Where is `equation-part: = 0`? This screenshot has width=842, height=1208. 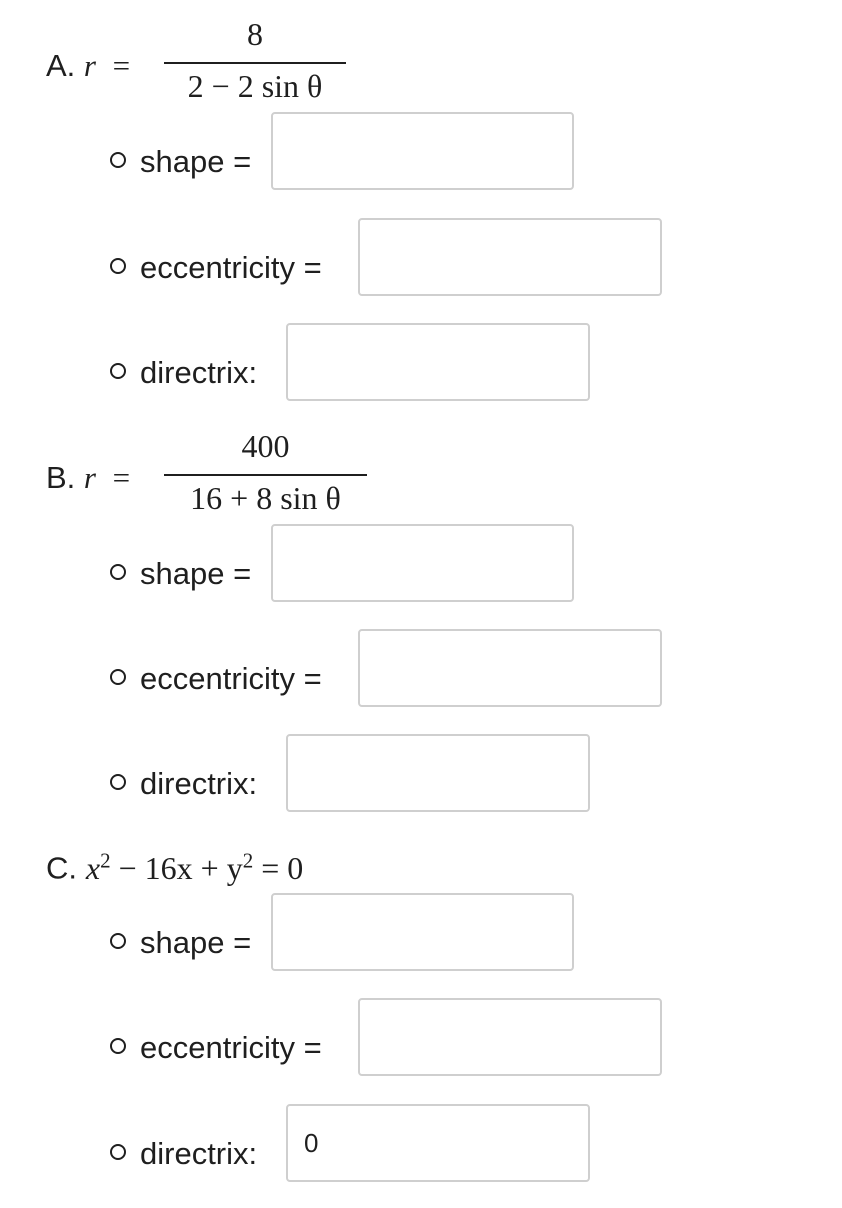 equation-part: = 0 is located at coordinates (278, 867).